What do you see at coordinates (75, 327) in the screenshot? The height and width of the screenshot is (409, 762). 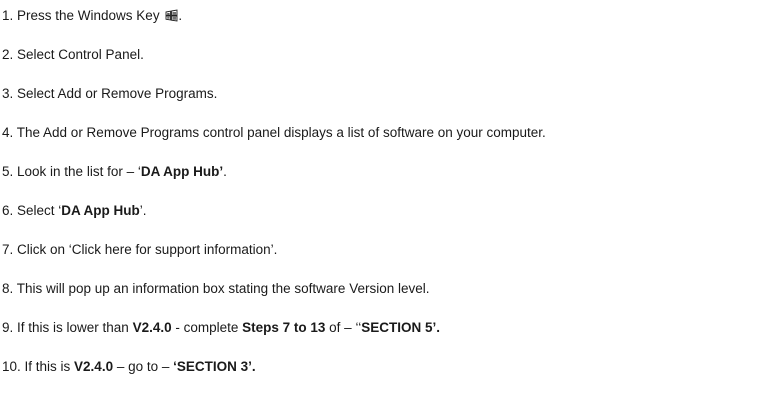 I see `step-text: If this is lower than` at bounding box center [75, 327].